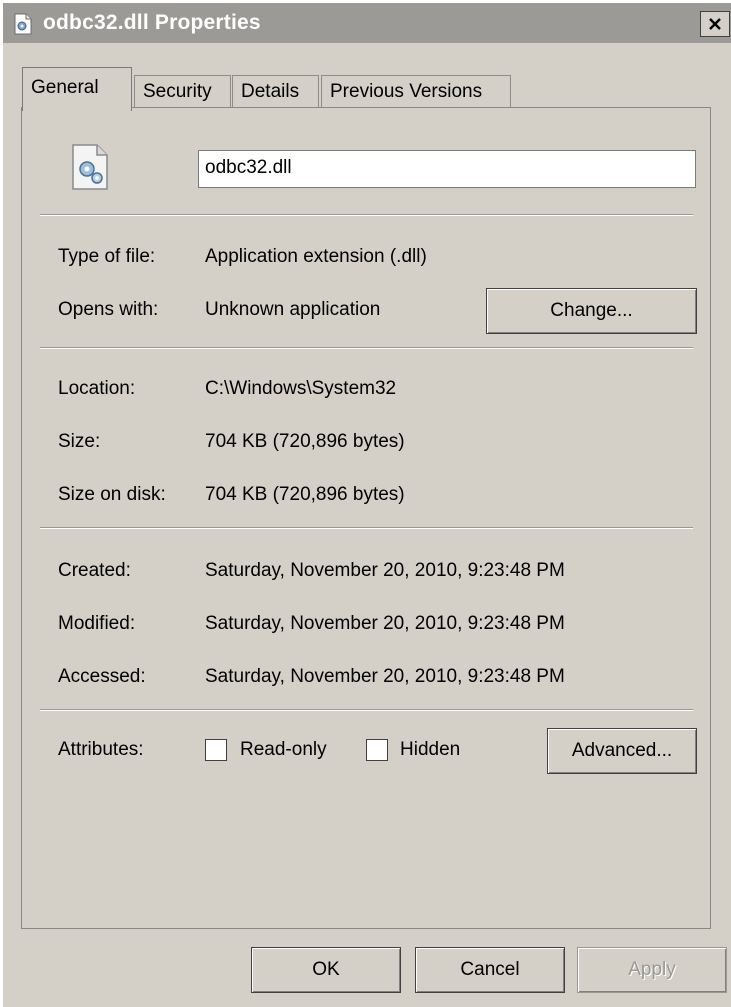 This screenshot has height=1007, width=731. What do you see at coordinates (447, 169) in the screenshot?
I see `file-name-input: odbc32.dll` at bounding box center [447, 169].